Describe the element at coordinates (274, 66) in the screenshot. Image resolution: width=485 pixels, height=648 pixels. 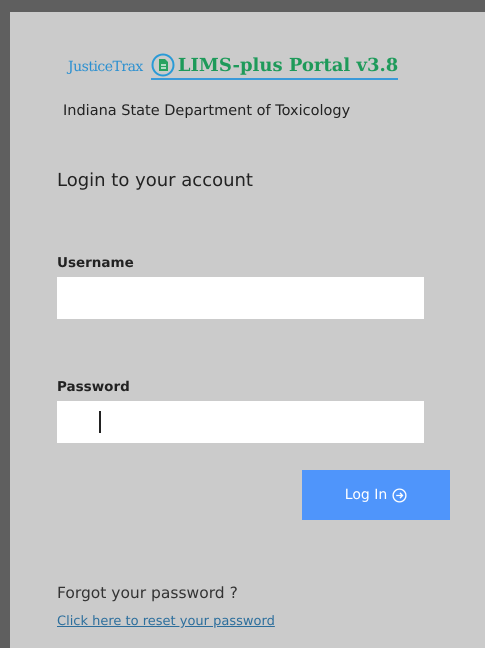
I see `portal-title: LIMS-plus Portal v3.8` at that location.